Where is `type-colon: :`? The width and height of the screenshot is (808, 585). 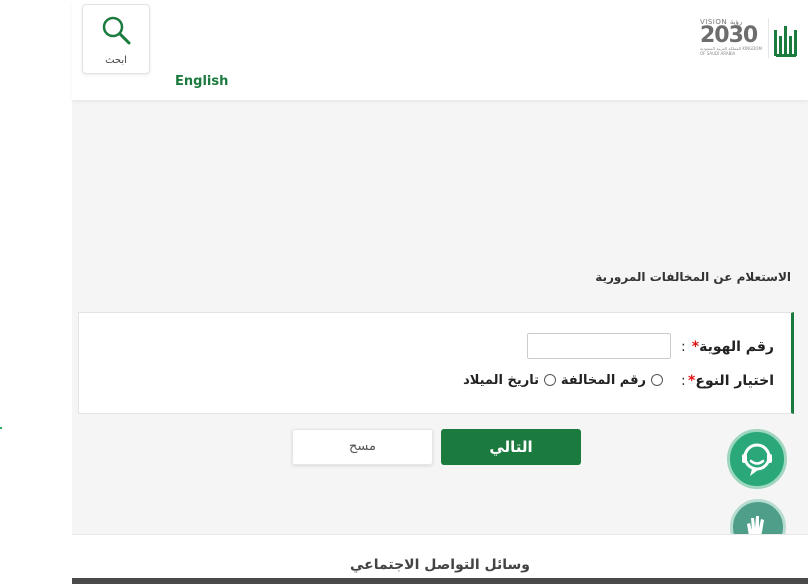
type-colon: : is located at coordinates (683, 381).